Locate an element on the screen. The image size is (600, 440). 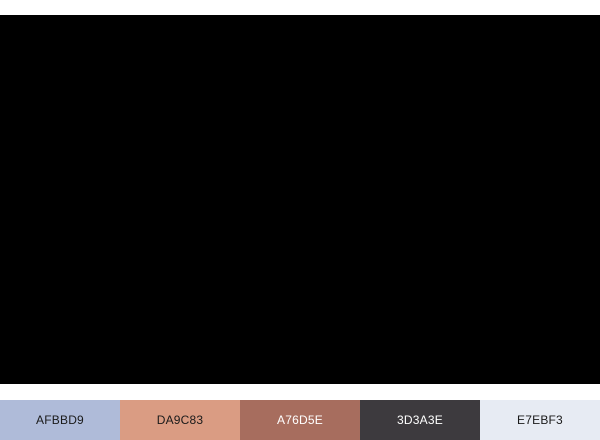
color-swatch-5: E7EBF3 is located at coordinates (540, 420).